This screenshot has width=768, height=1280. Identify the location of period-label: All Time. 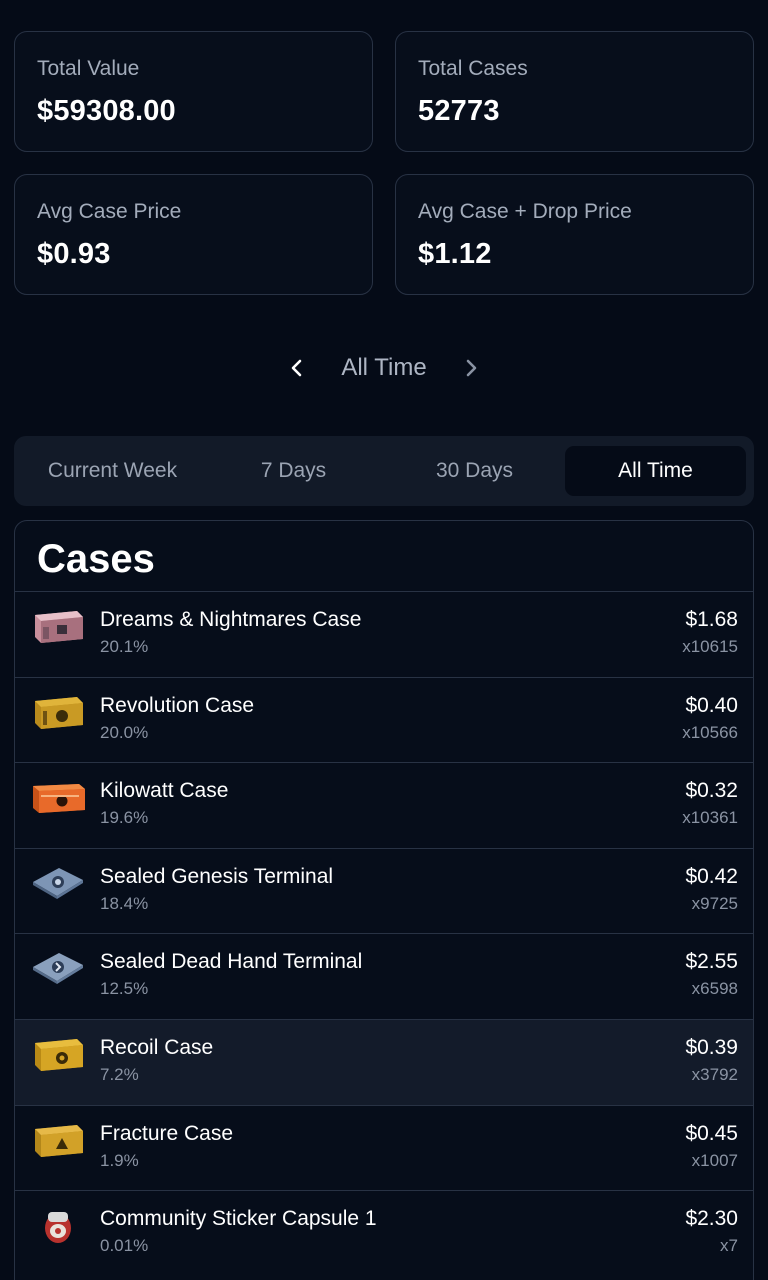
(384, 367).